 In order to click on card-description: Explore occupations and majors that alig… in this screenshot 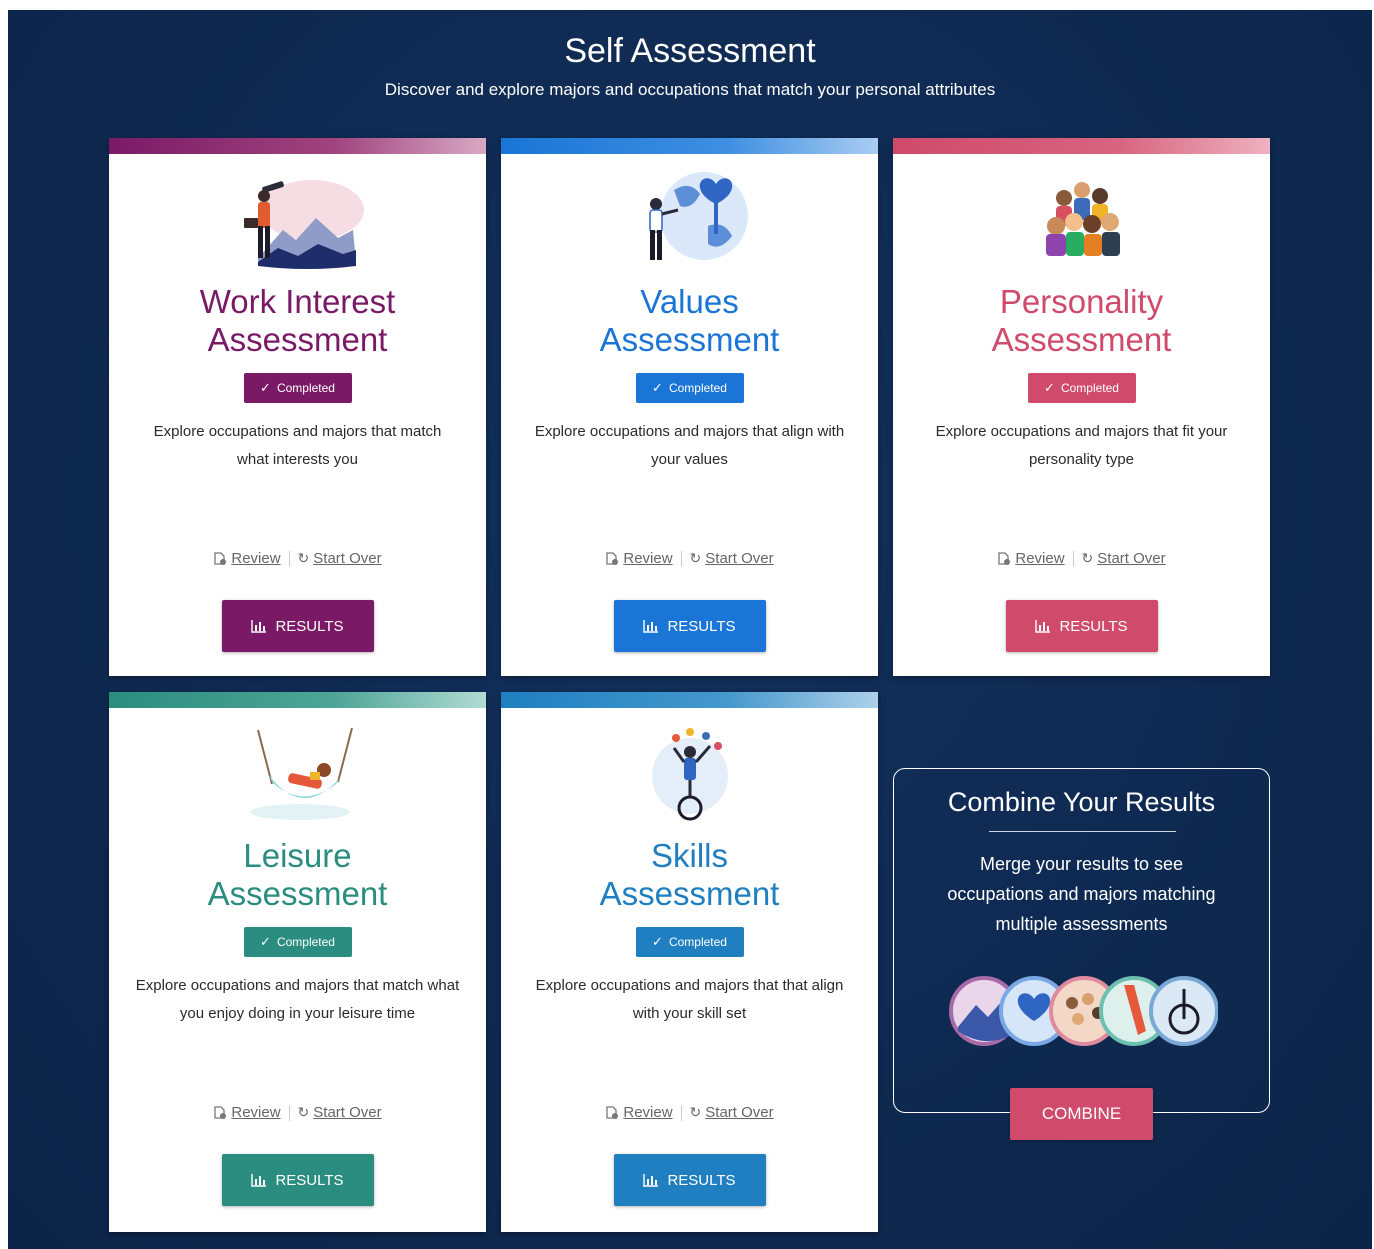, I will do `click(689, 445)`.